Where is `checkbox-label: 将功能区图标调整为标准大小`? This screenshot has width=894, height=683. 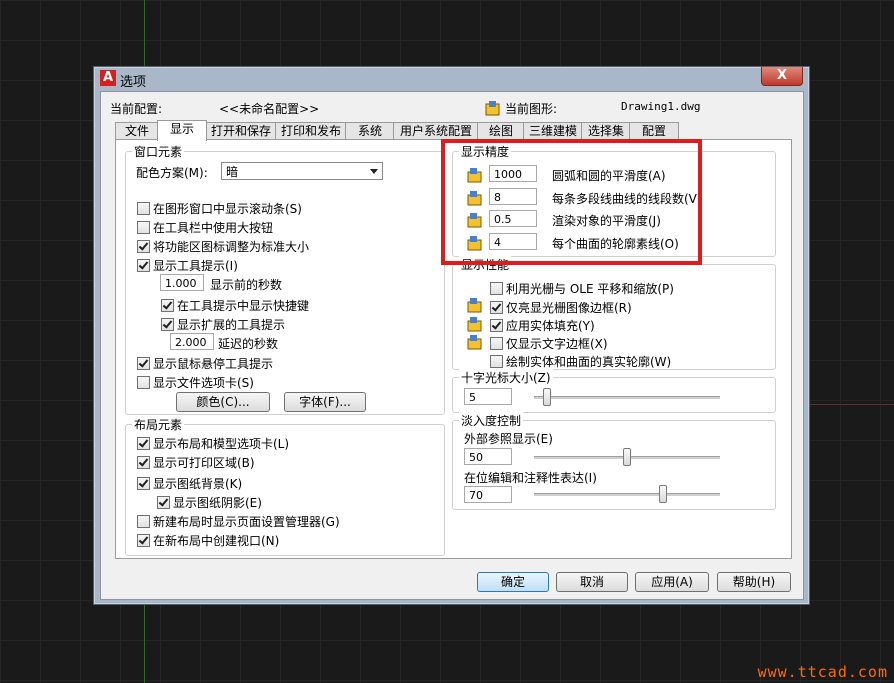
checkbox-label: 将功能区图标调整为标准大小 is located at coordinates (231, 247).